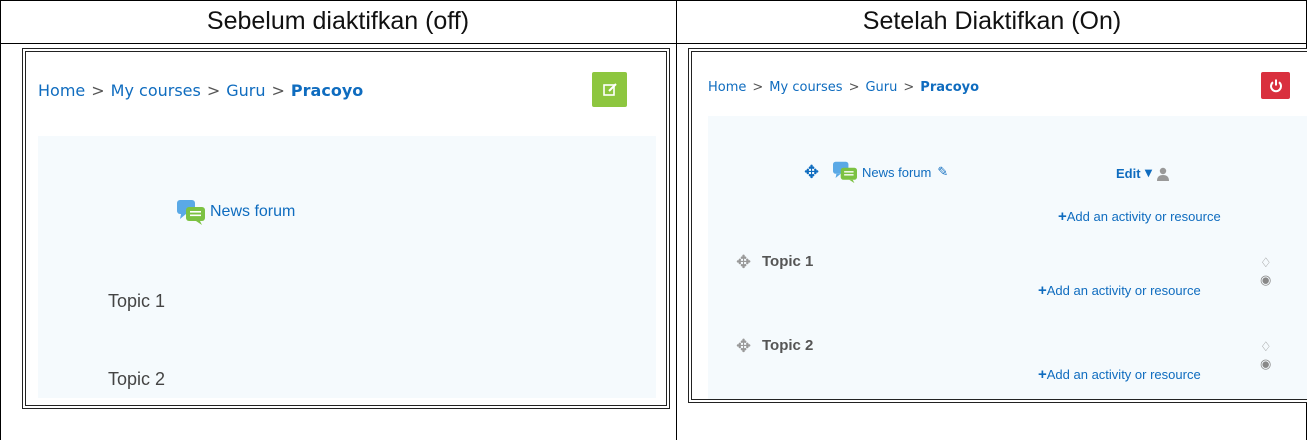 The image size is (1307, 440). Describe the element at coordinates (992, 21) in the screenshot. I see `header-after: Setelah Diaktifkan (On)` at that location.